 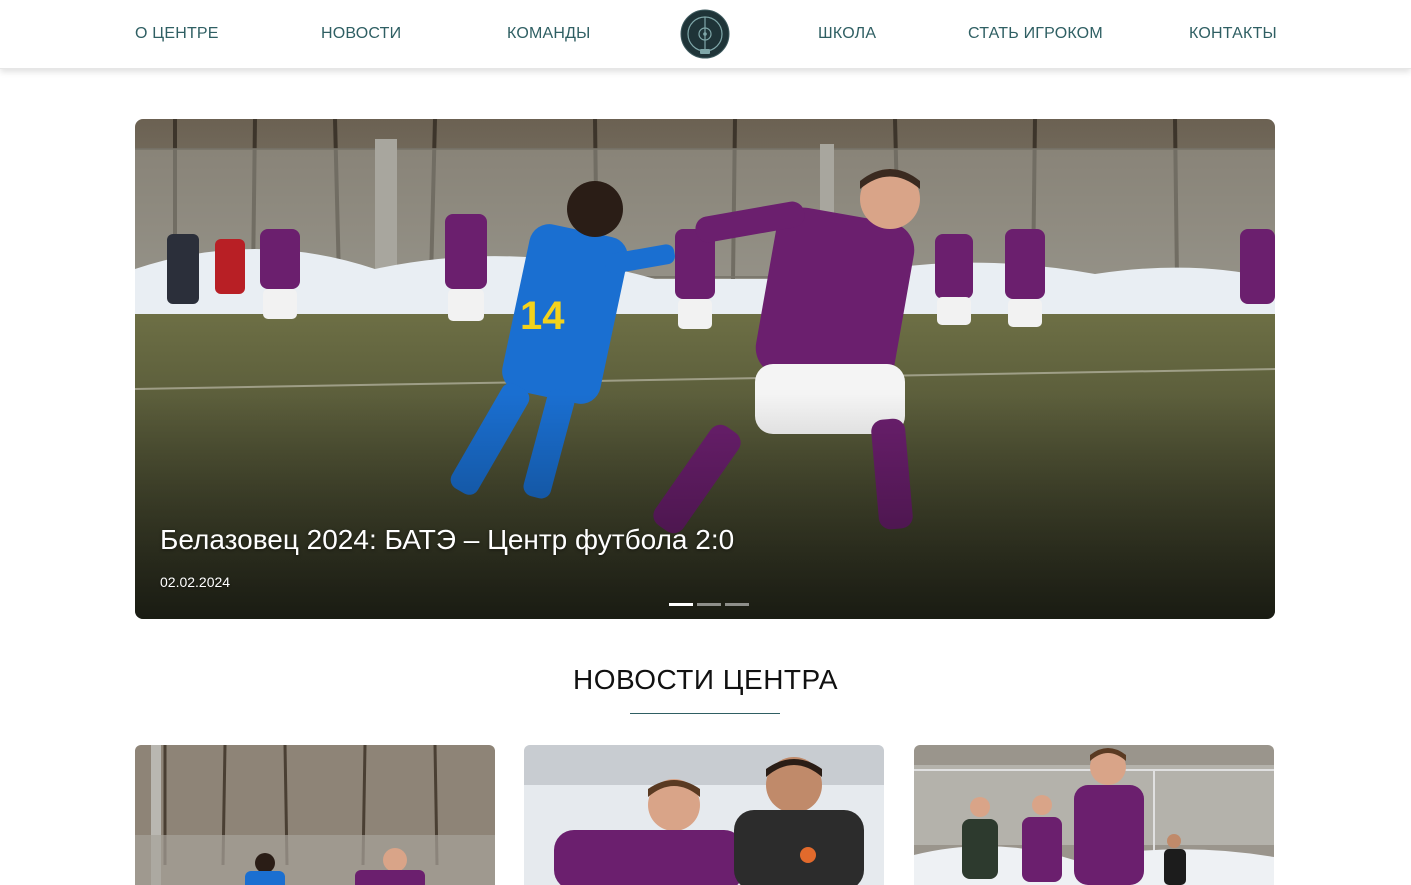 What do you see at coordinates (195, 582) in the screenshot?
I see `hero-date: 02.02.2024` at bounding box center [195, 582].